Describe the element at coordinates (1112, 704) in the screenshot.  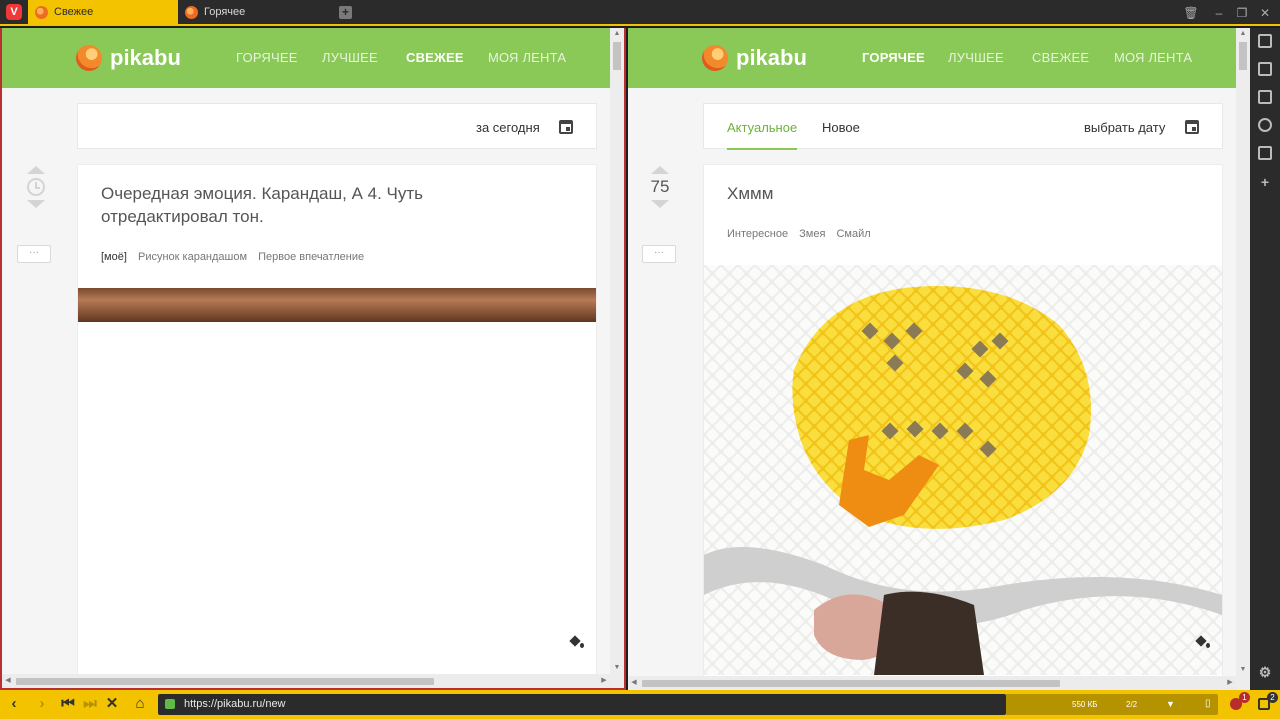
I see `address-bar-info: 550 КБ 2/2 ▼ ▯` at that location.